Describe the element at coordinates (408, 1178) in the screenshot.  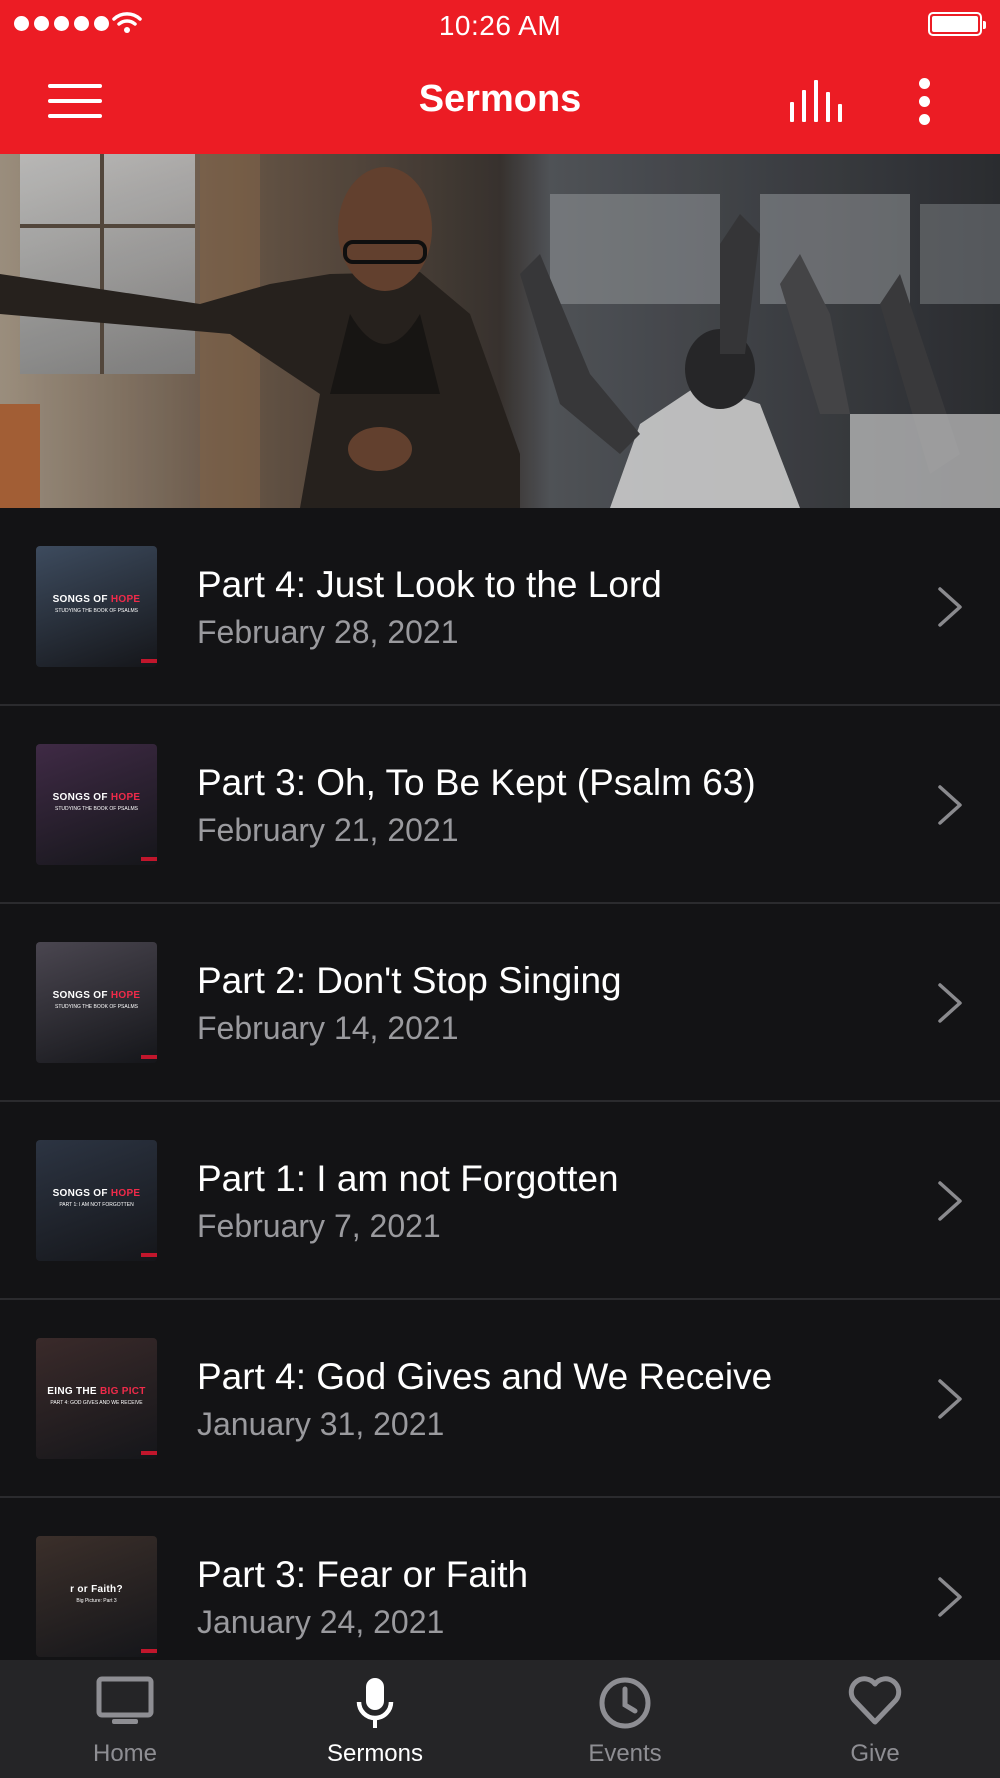
I see `sermon-title: Part 1: I am not Forgotten` at that location.